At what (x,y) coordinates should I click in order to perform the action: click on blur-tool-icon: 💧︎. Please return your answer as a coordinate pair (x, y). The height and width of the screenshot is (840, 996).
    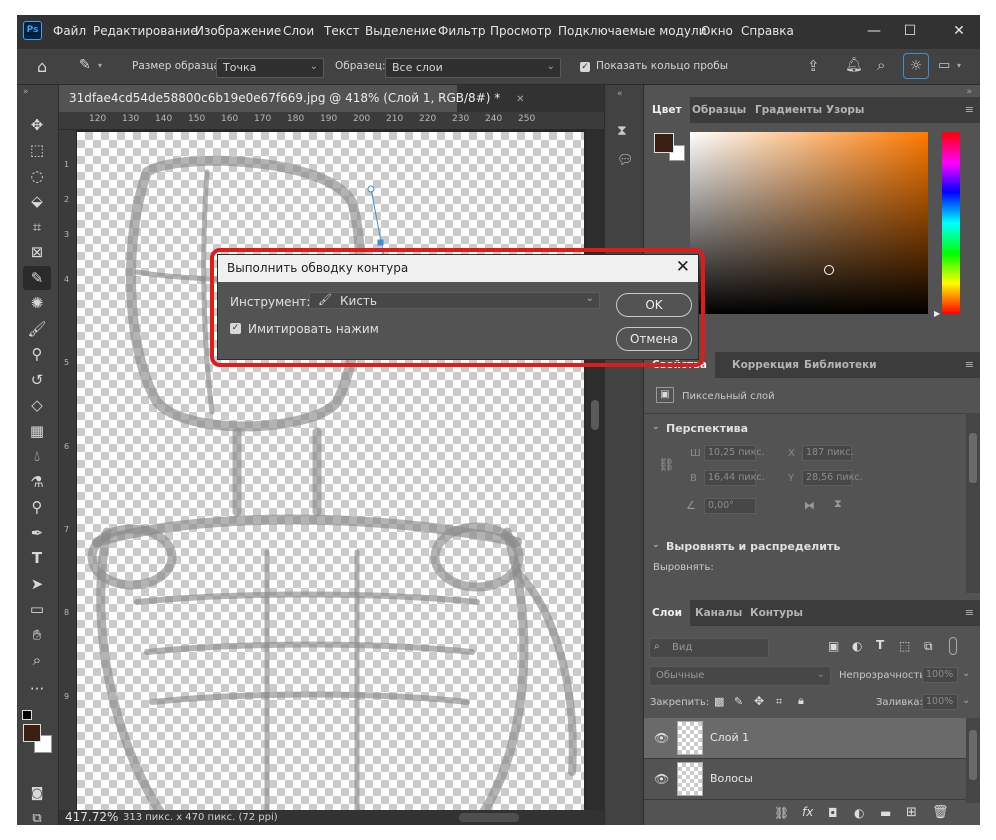
    Looking at the image, I should click on (37, 456).